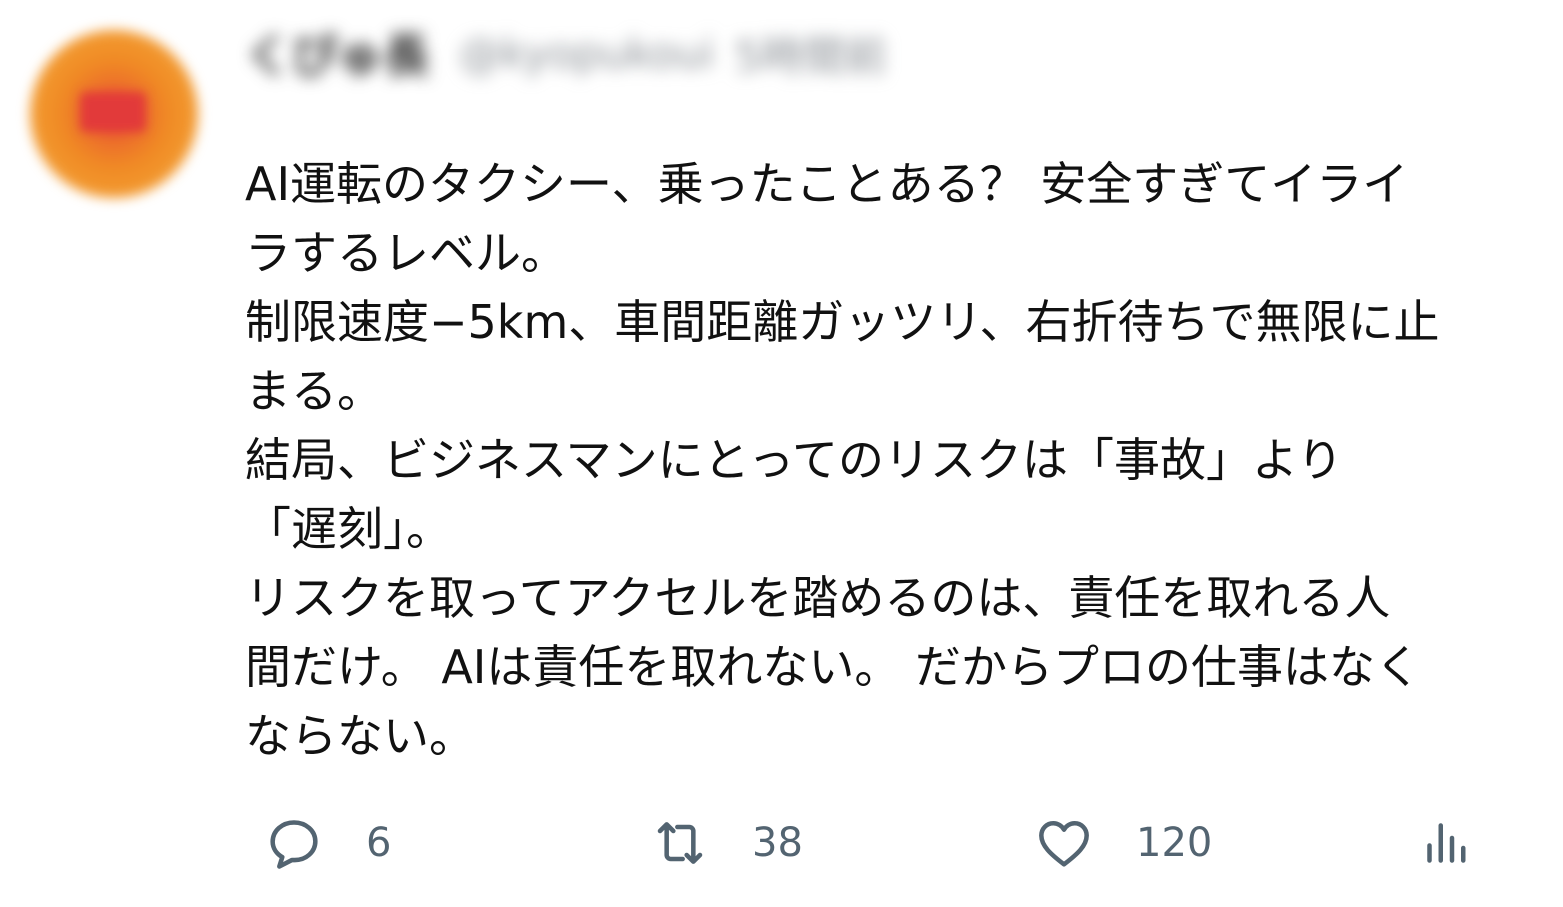 This screenshot has width=1563, height=907. I want to click on analytics-button, so click(1447, 843).